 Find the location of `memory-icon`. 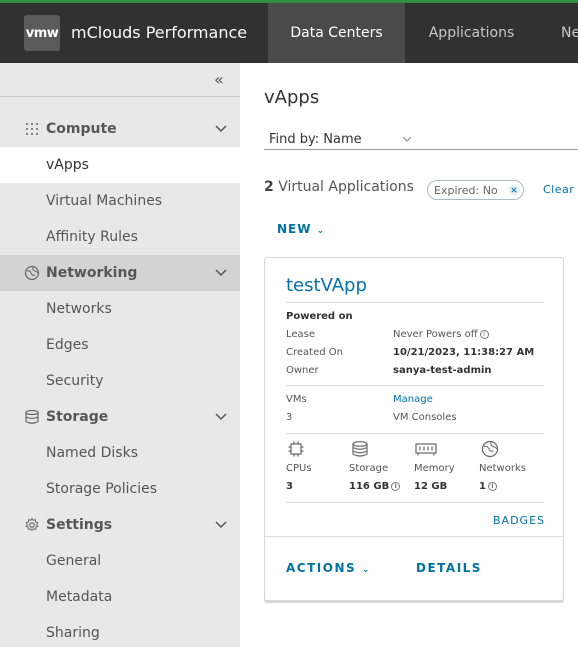

memory-icon is located at coordinates (426, 449).